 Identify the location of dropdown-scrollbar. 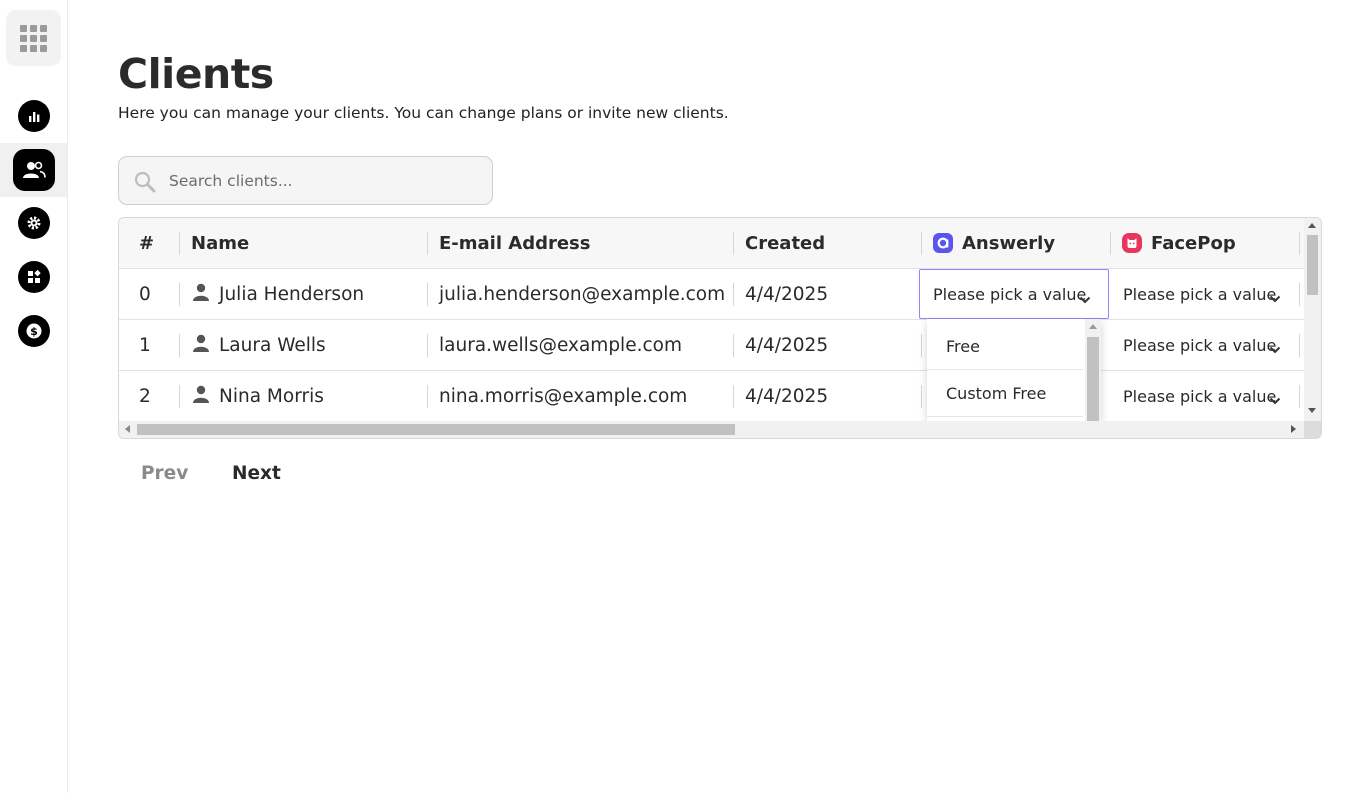
(1093, 370).